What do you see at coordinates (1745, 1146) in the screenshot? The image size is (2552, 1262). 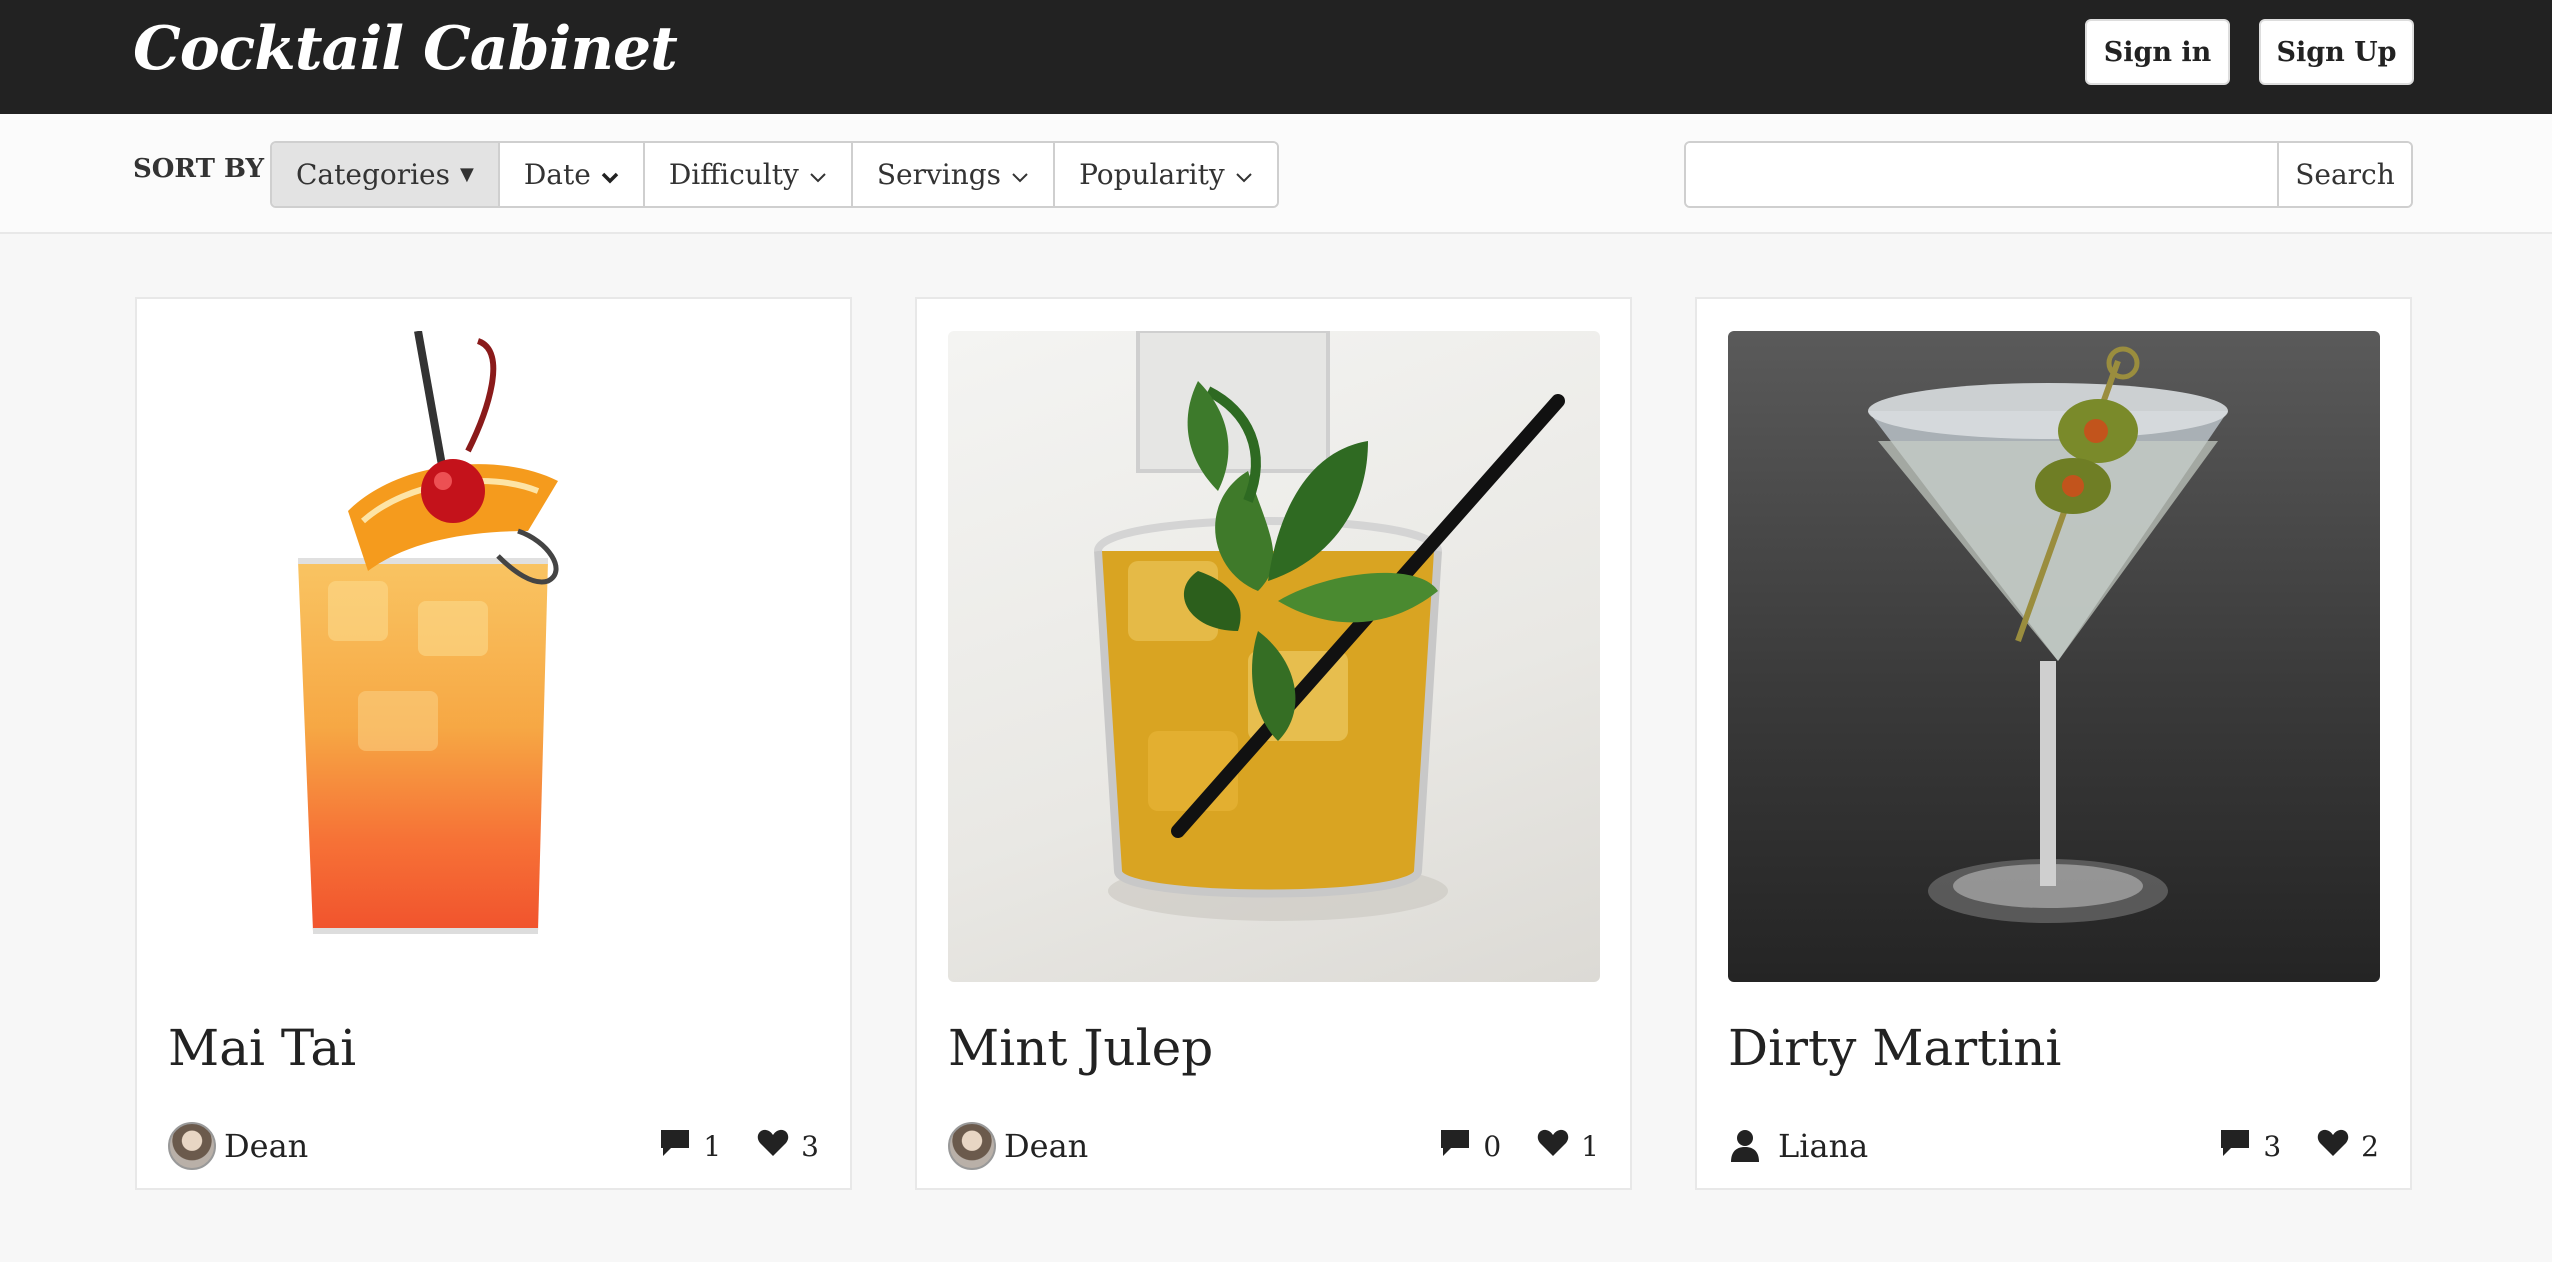 I see `user-icon` at bounding box center [1745, 1146].